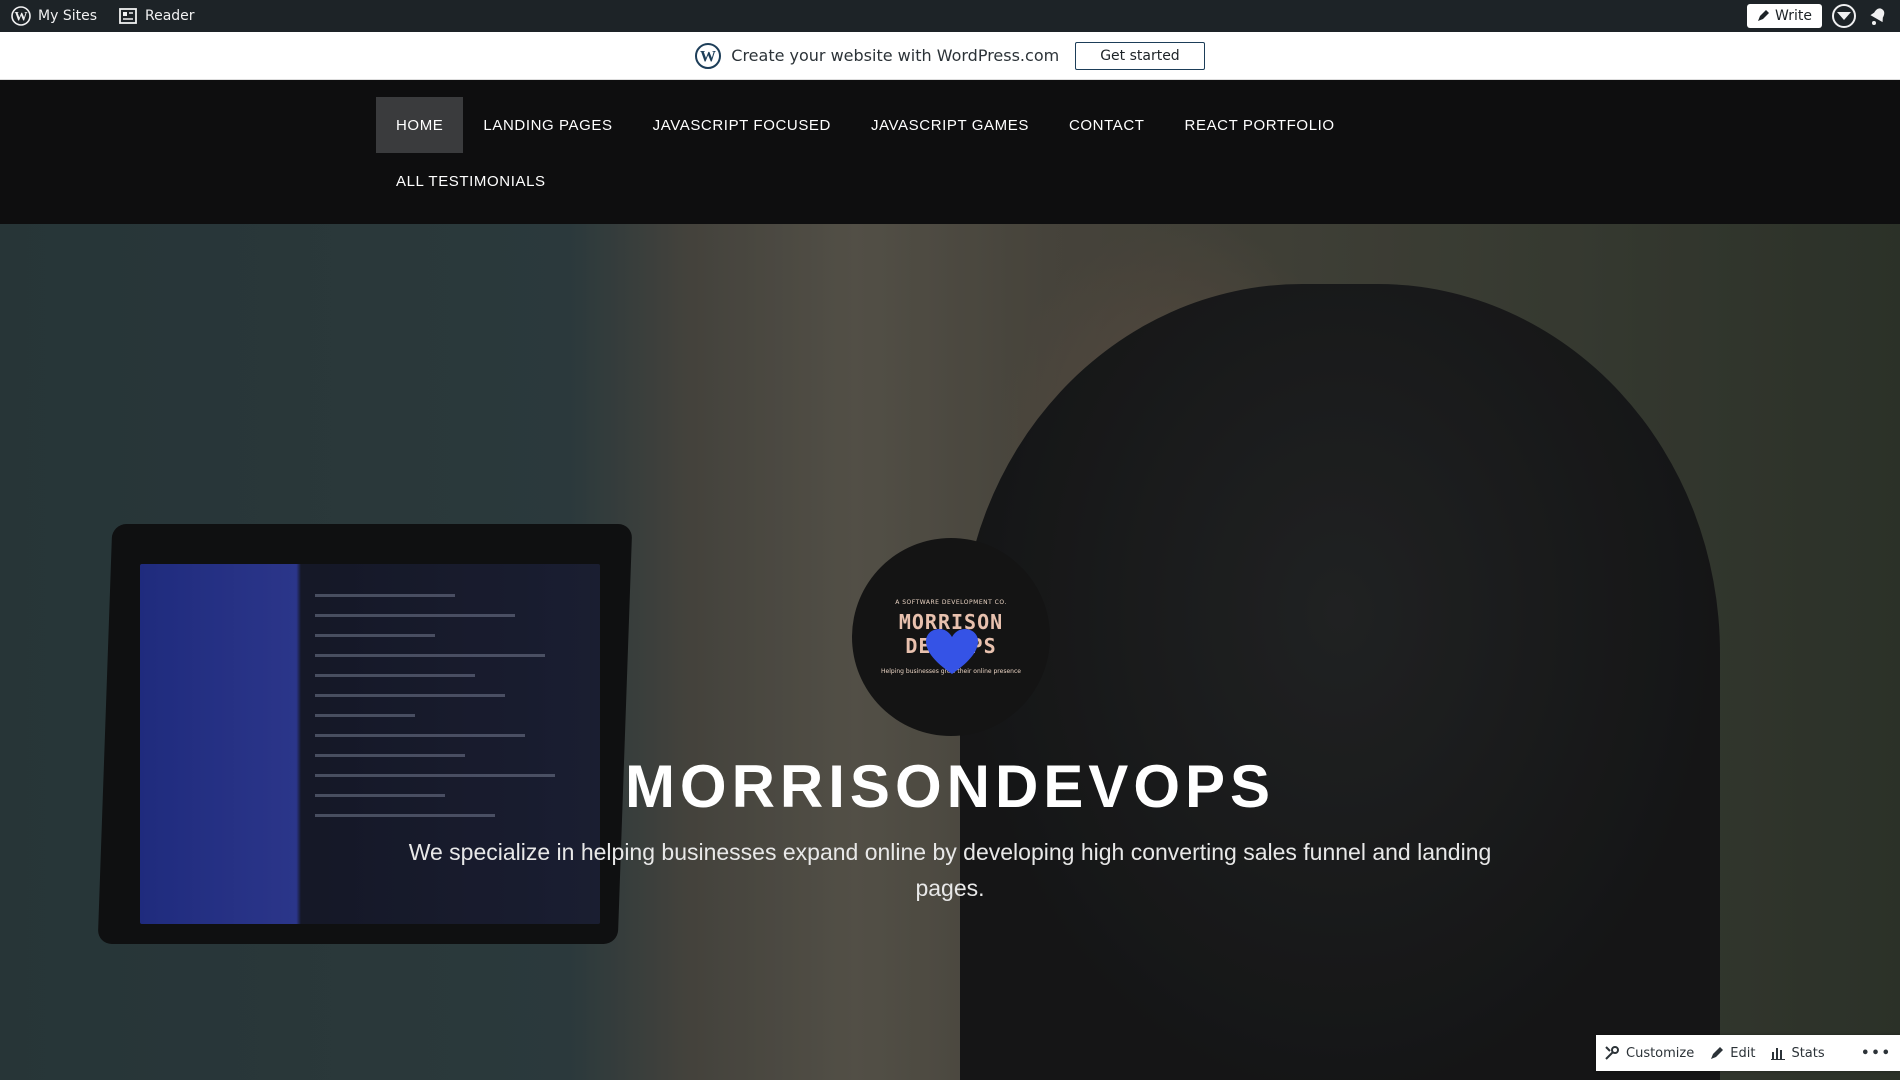  I want to click on stats-icon, so click(1778, 1054).